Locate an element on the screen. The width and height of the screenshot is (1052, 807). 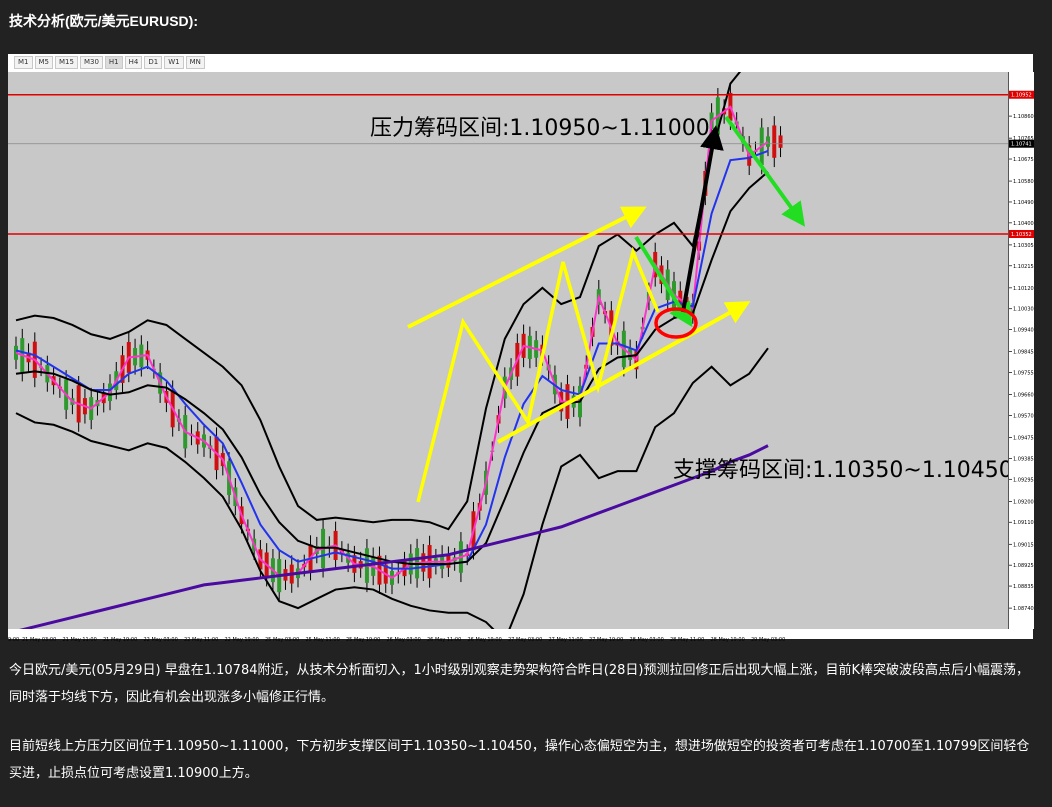
time-tick-label: 27 May 03:00 is located at coordinates (525, 640).